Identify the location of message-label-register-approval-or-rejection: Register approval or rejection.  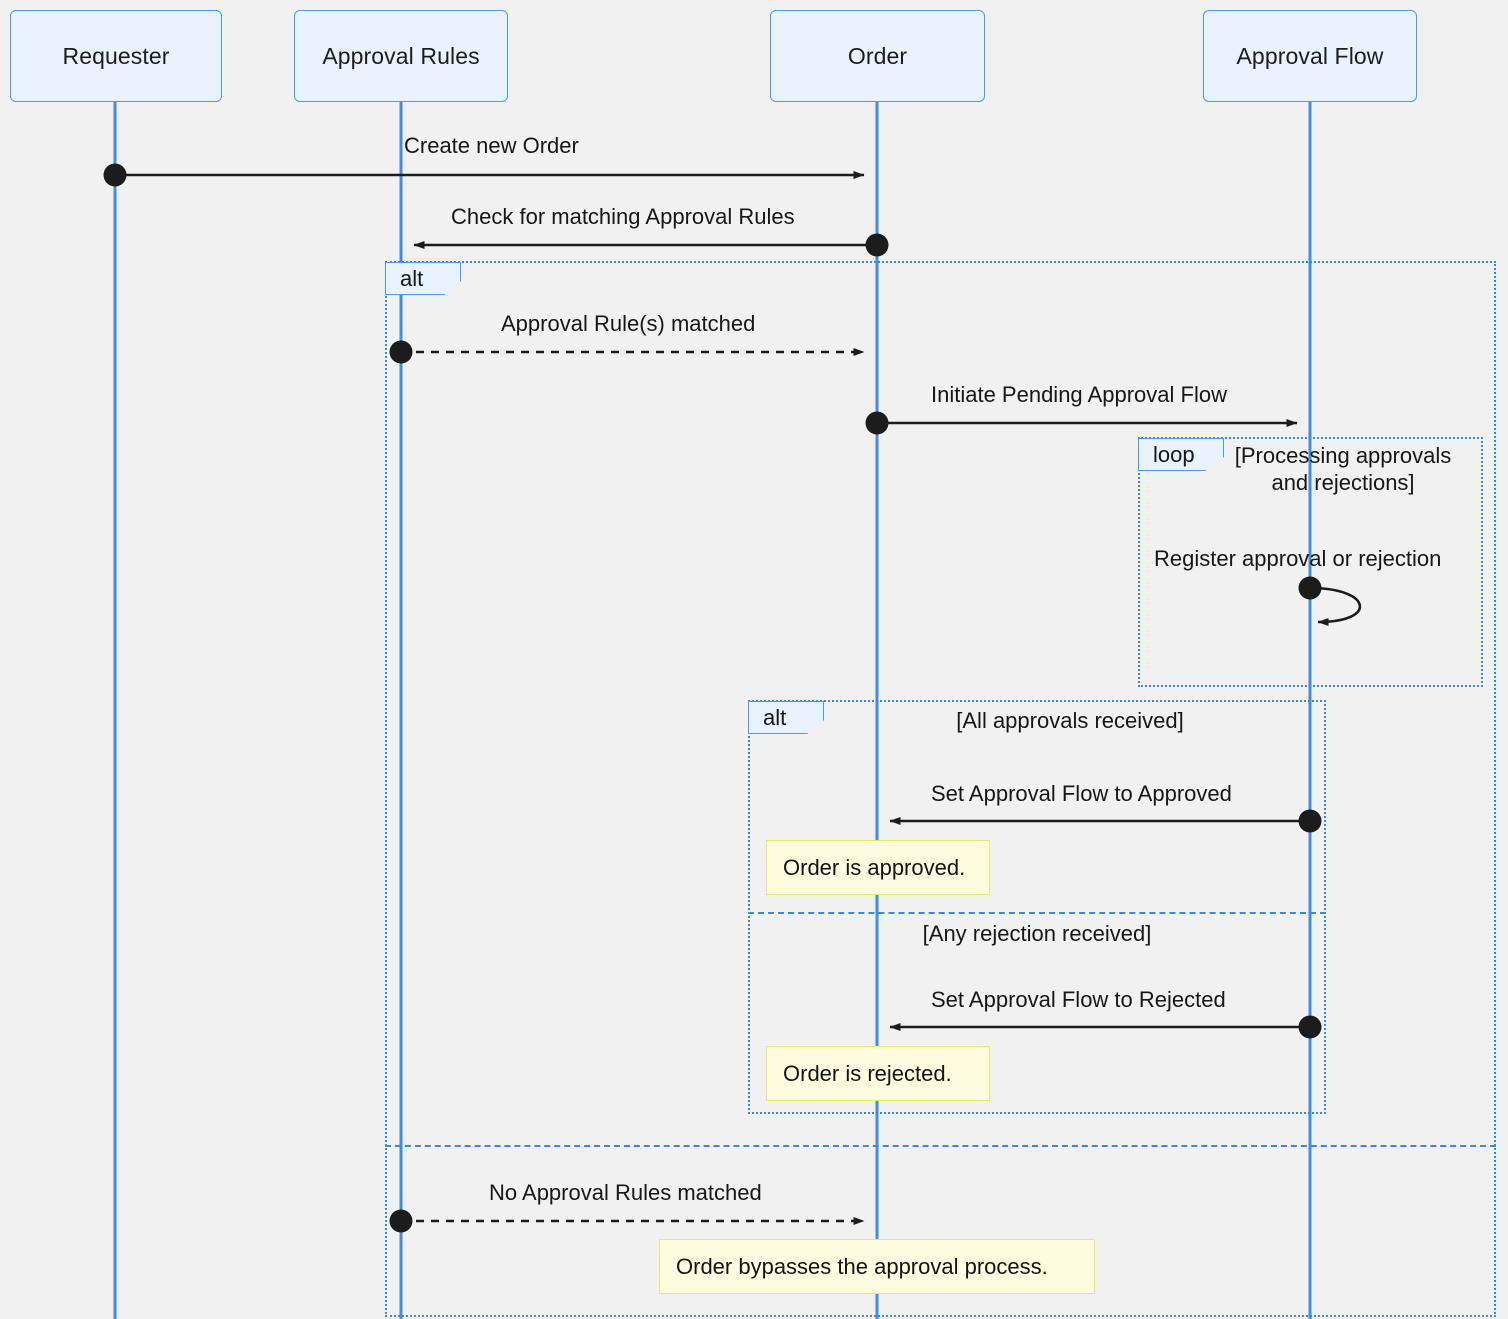
(1298, 558).